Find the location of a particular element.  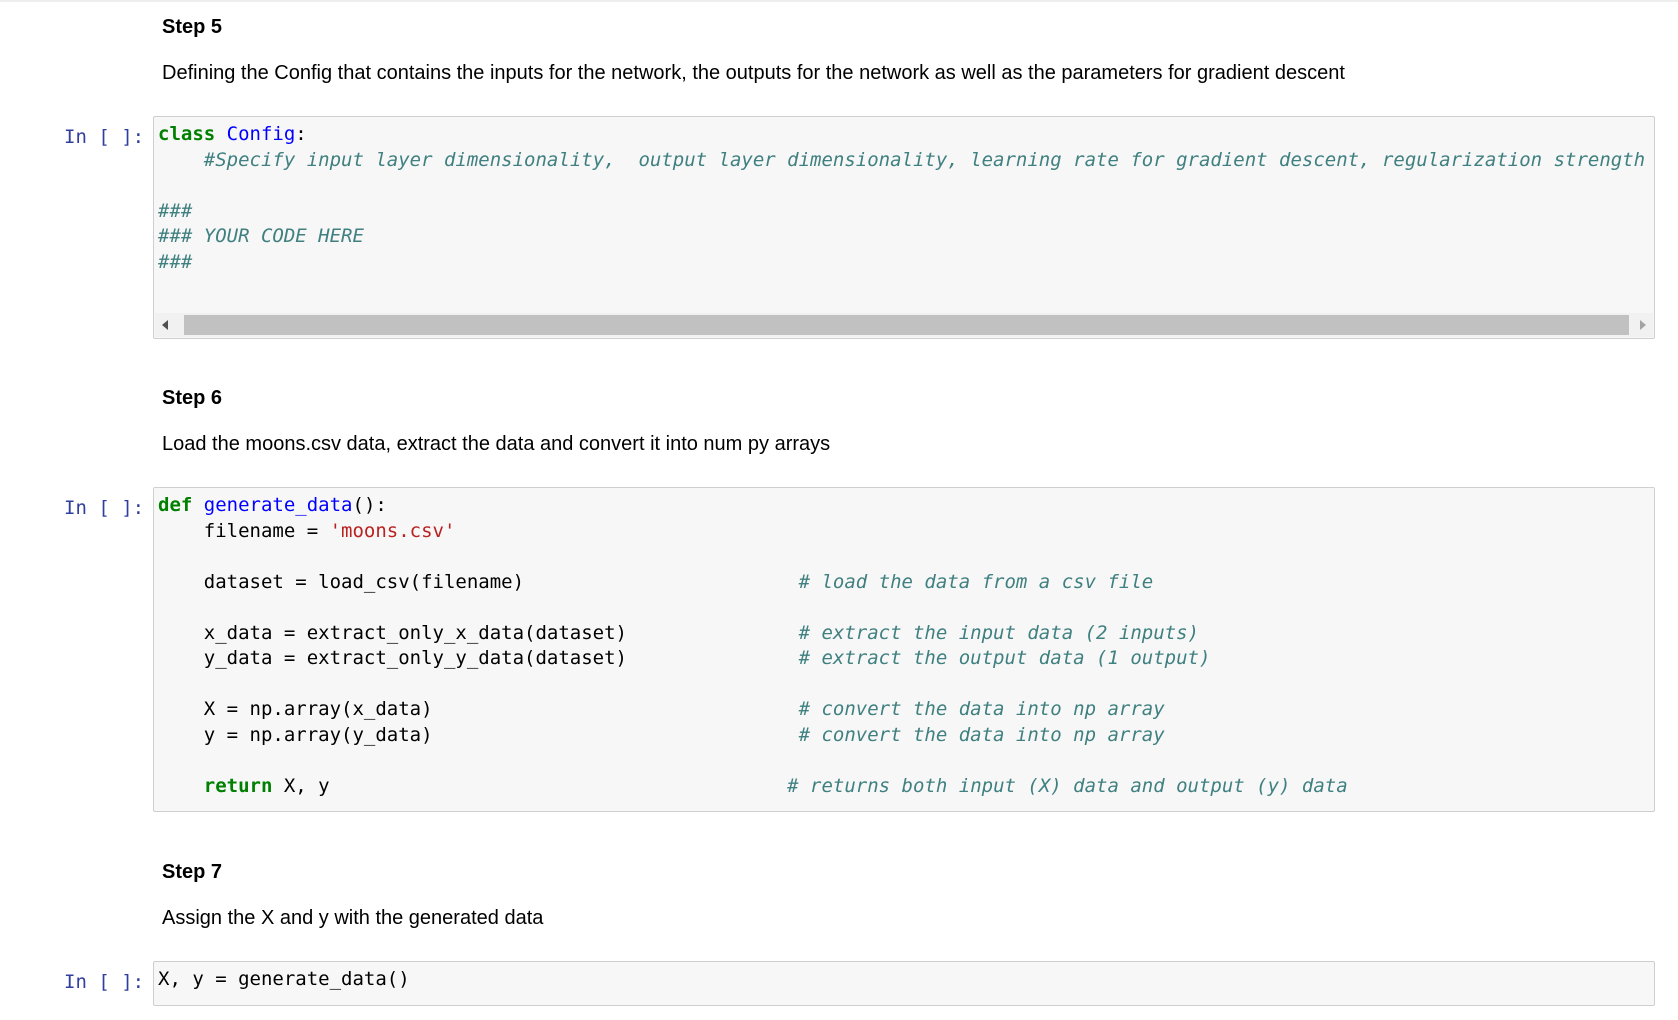

step7-heading: Step 7 is located at coordinates (192, 872).